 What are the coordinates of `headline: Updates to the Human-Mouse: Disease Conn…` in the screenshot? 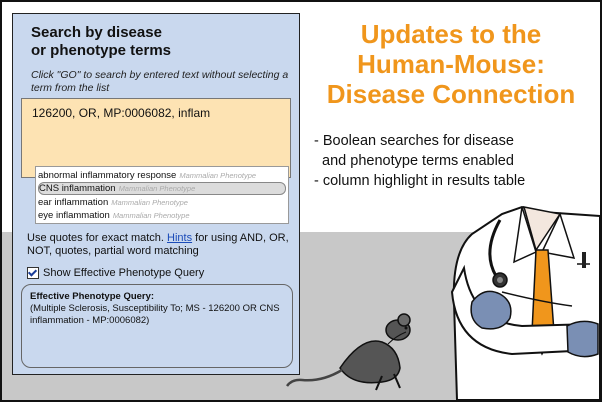 It's located at (451, 64).